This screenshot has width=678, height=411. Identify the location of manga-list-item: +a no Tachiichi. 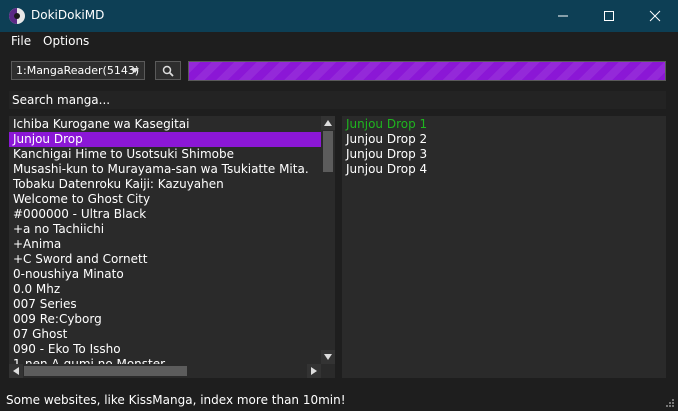
(165, 229).